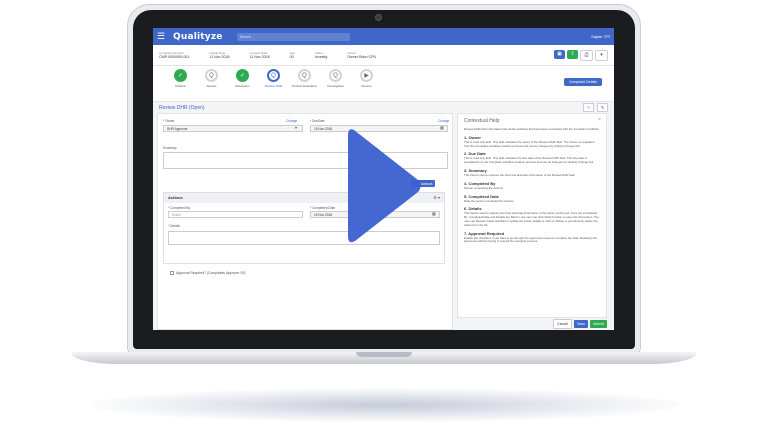  Describe the element at coordinates (366, 86) in the screenshot. I see `step-label: Closure` at that location.